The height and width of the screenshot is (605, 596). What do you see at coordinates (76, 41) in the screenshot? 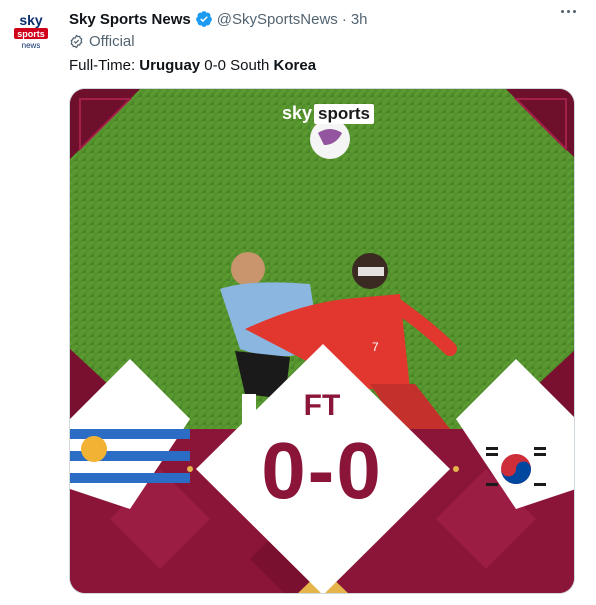
I see `official-check-icon` at bounding box center [76, 41].